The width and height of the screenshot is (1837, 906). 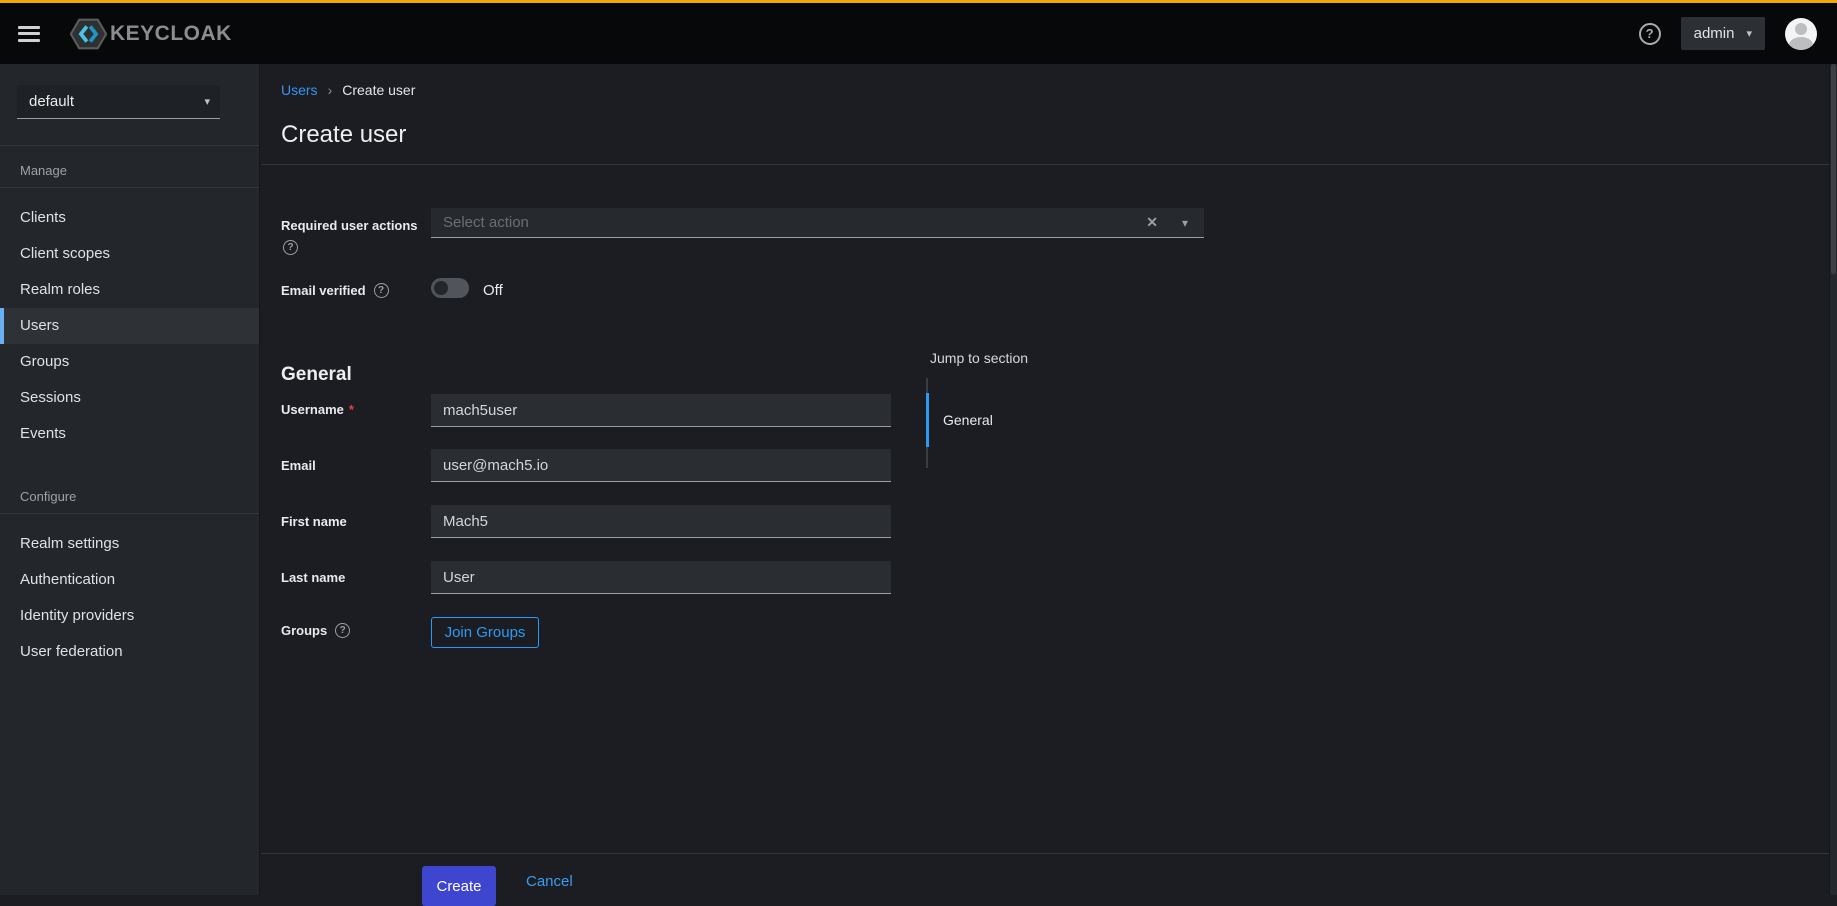 What do you see at coordinates (817, 223) in the screenshot?
I see `required-user-actions-select: Select action ✕ ▾` at bounding box center [817, 223].